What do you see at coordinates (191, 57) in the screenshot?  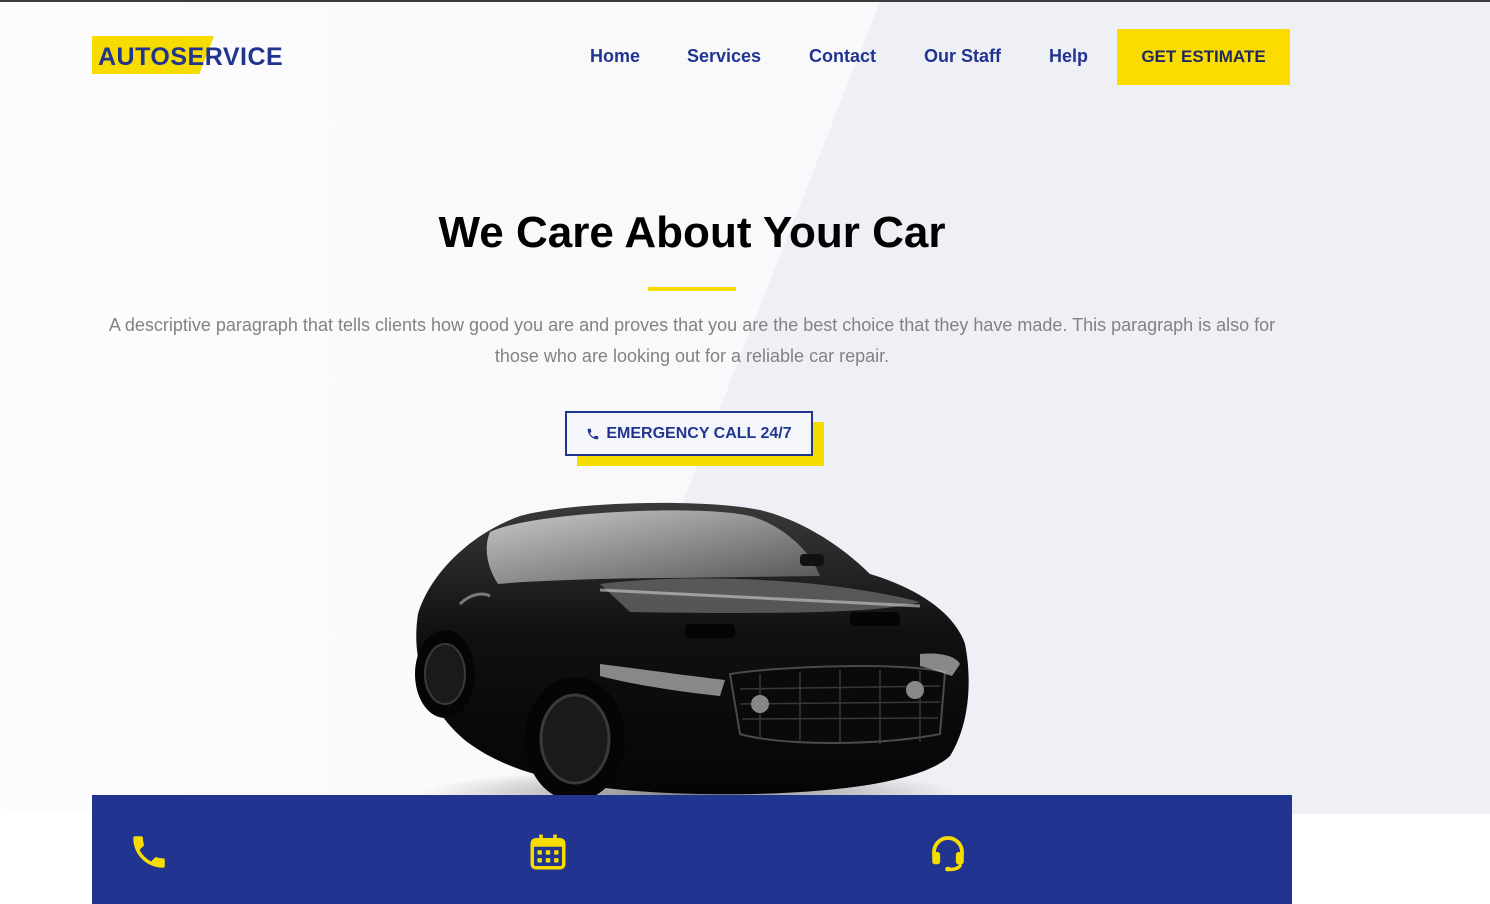 I see `logo-text: AUTOSERVICE` at bounding box center [191, 57].